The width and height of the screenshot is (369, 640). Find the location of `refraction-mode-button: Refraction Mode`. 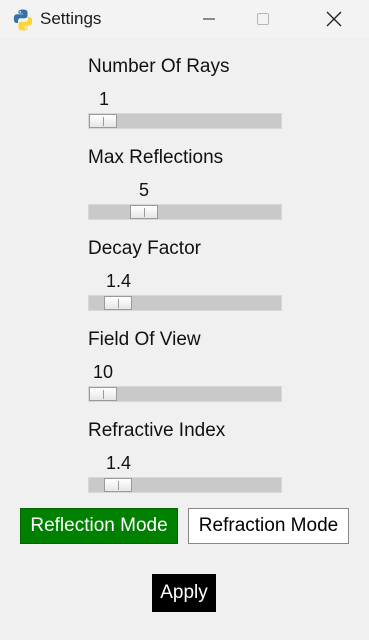

refraction-mode-button: Refraction Mode is located at coordinates (268, 526).